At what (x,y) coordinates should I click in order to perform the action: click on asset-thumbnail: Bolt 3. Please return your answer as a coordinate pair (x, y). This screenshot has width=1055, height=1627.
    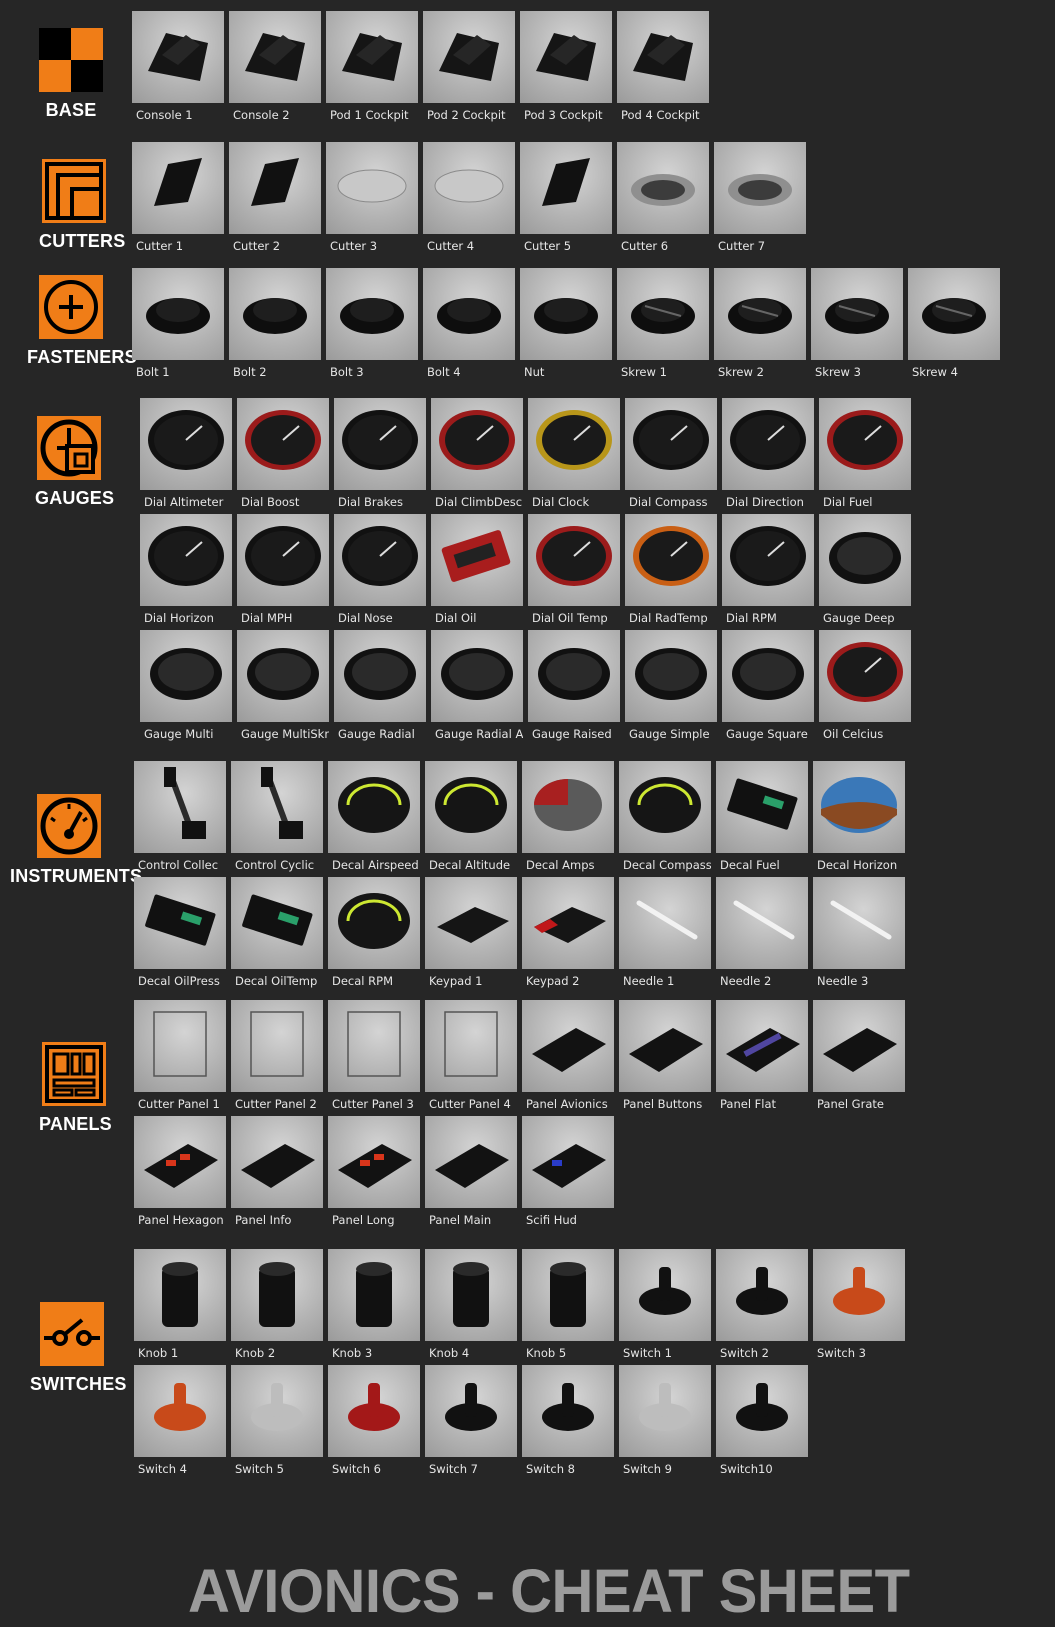
    Looking at the image, I should click on (372, 328).